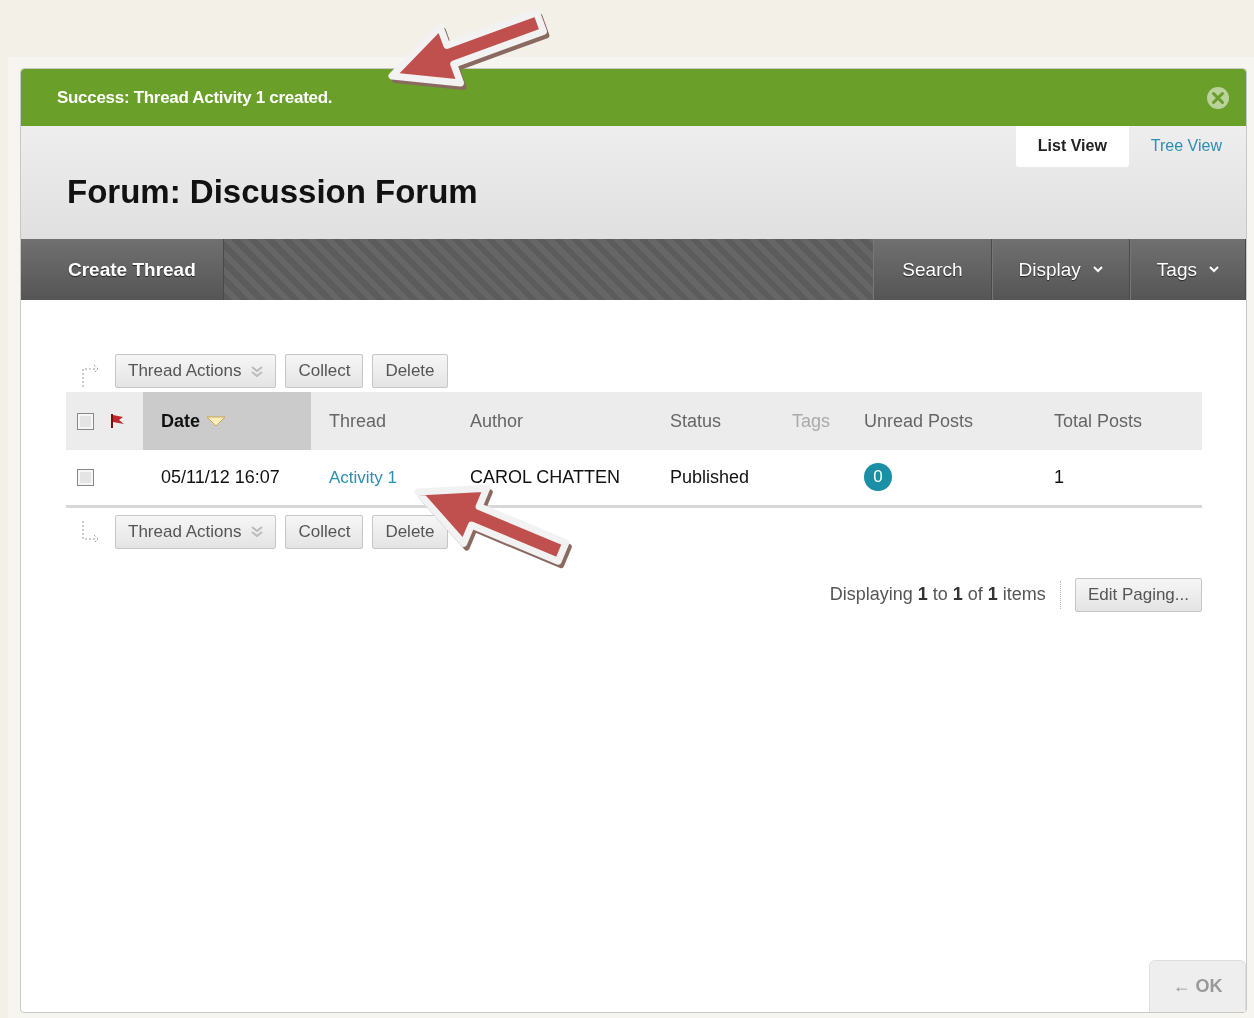 The width and height of the screenshot is (1254, 1018). I want to click on view-tab: List View, so click(1072, 146).